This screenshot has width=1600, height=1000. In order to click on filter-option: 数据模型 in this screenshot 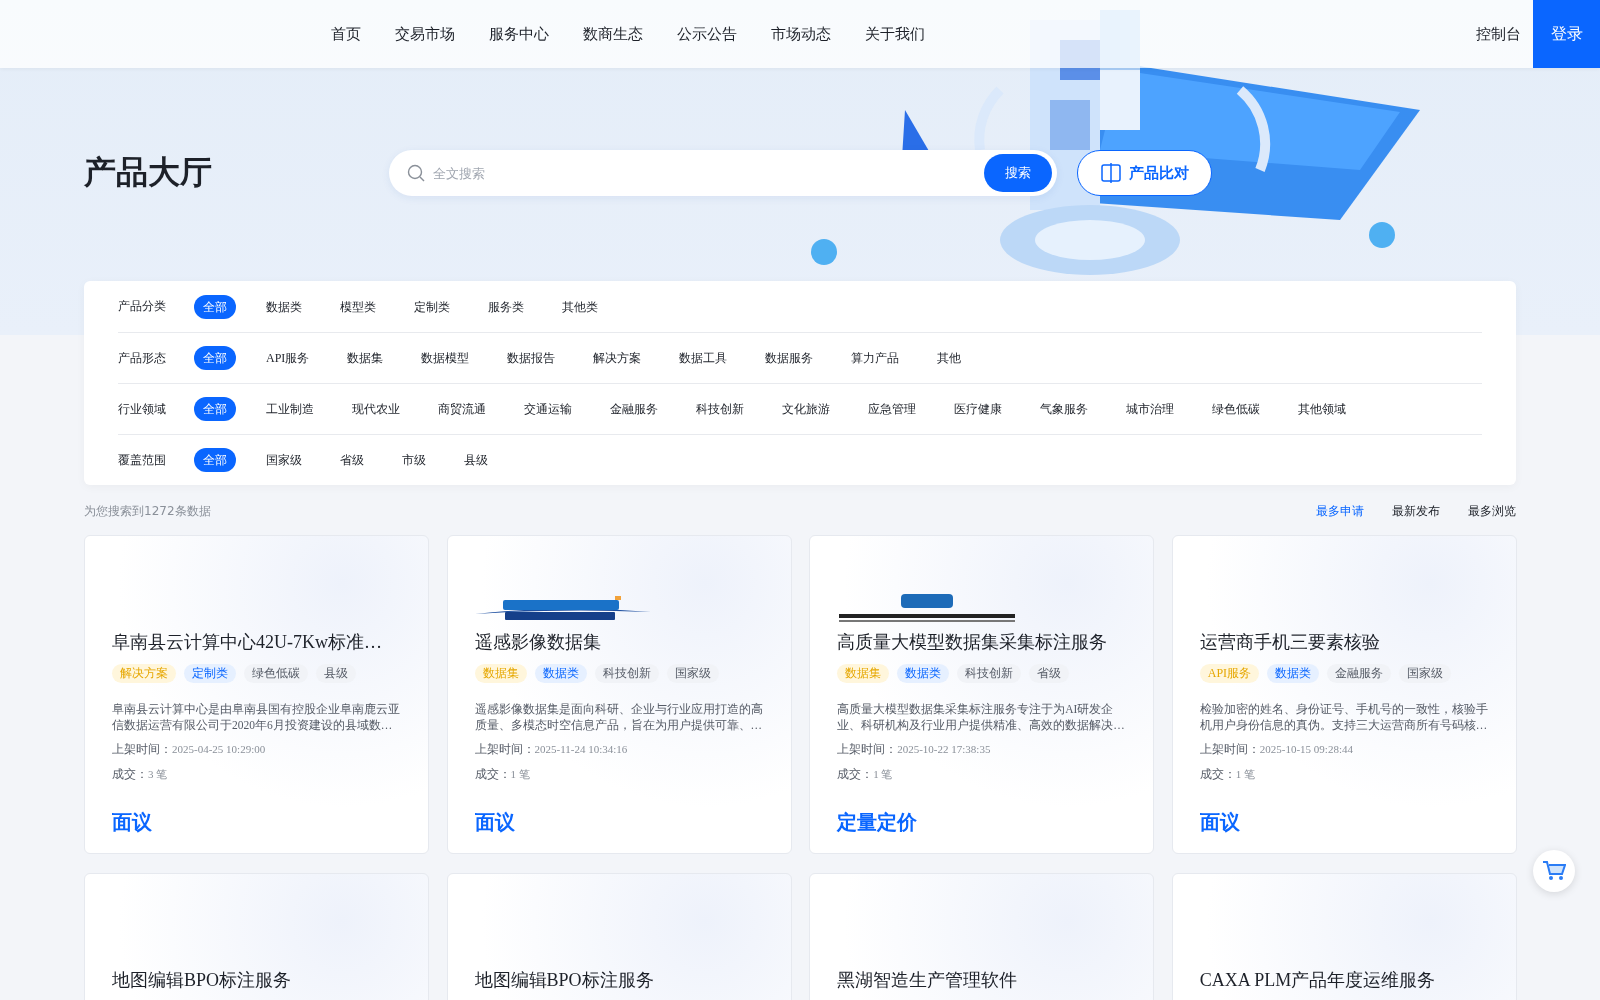, I will do `click(445, 358)`.